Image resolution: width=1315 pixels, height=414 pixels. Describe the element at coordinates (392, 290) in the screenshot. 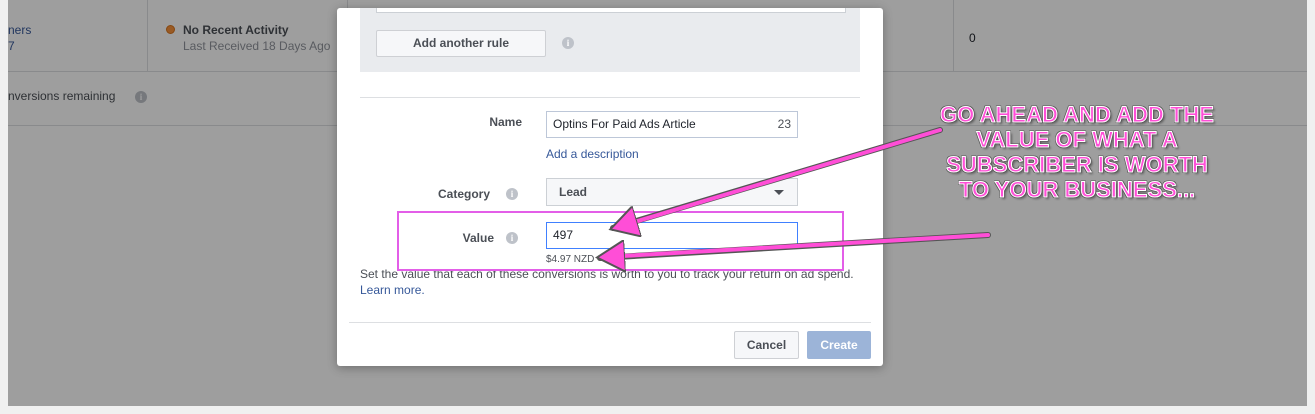

I see `learn-more-link: Learn more.` at that location.